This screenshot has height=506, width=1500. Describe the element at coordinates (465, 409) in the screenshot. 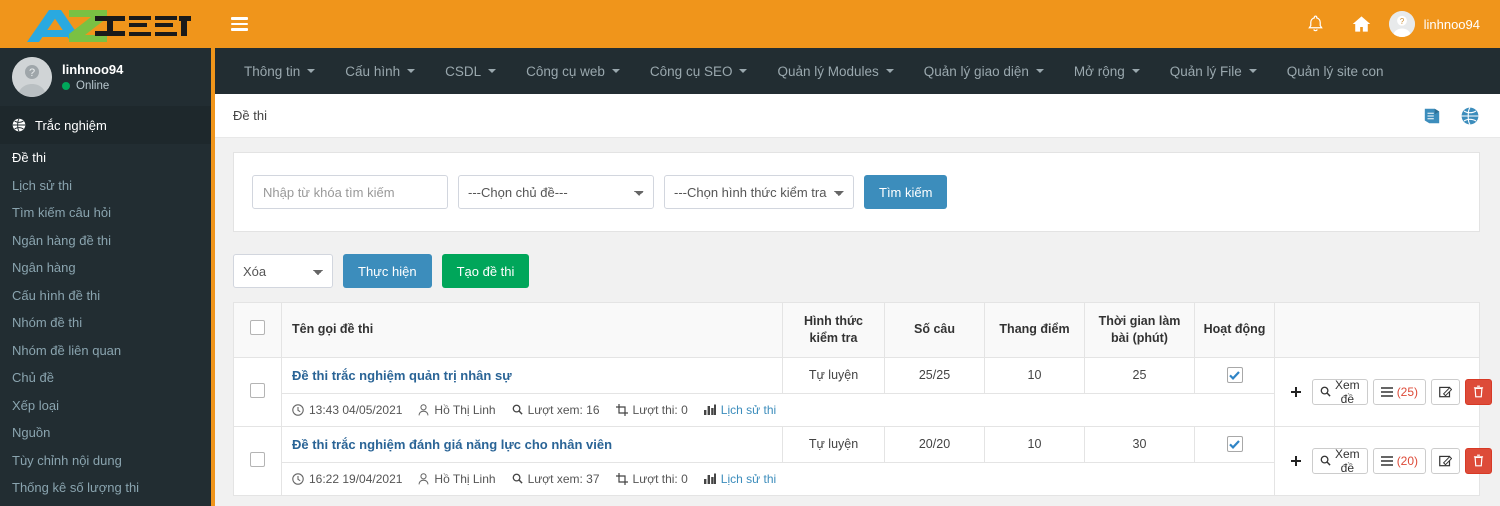

I see `meta-author-label: Hồ Thị Linh` at that location.